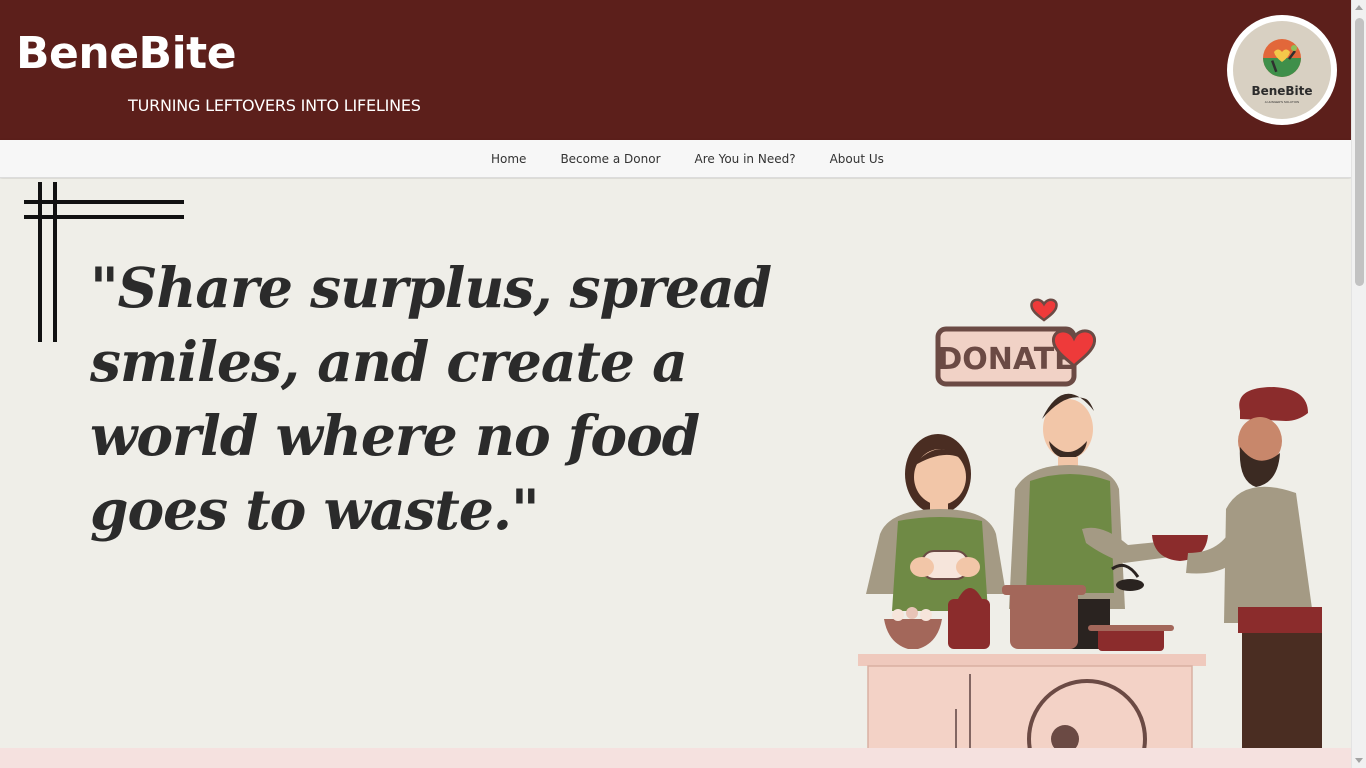 This screenshot has width=1366, height=768. What do you see at coordinates (745, 159) in the screenshot?
I see `nav-item-in-need: Are You in Need?` at bounding box center [745, 159].